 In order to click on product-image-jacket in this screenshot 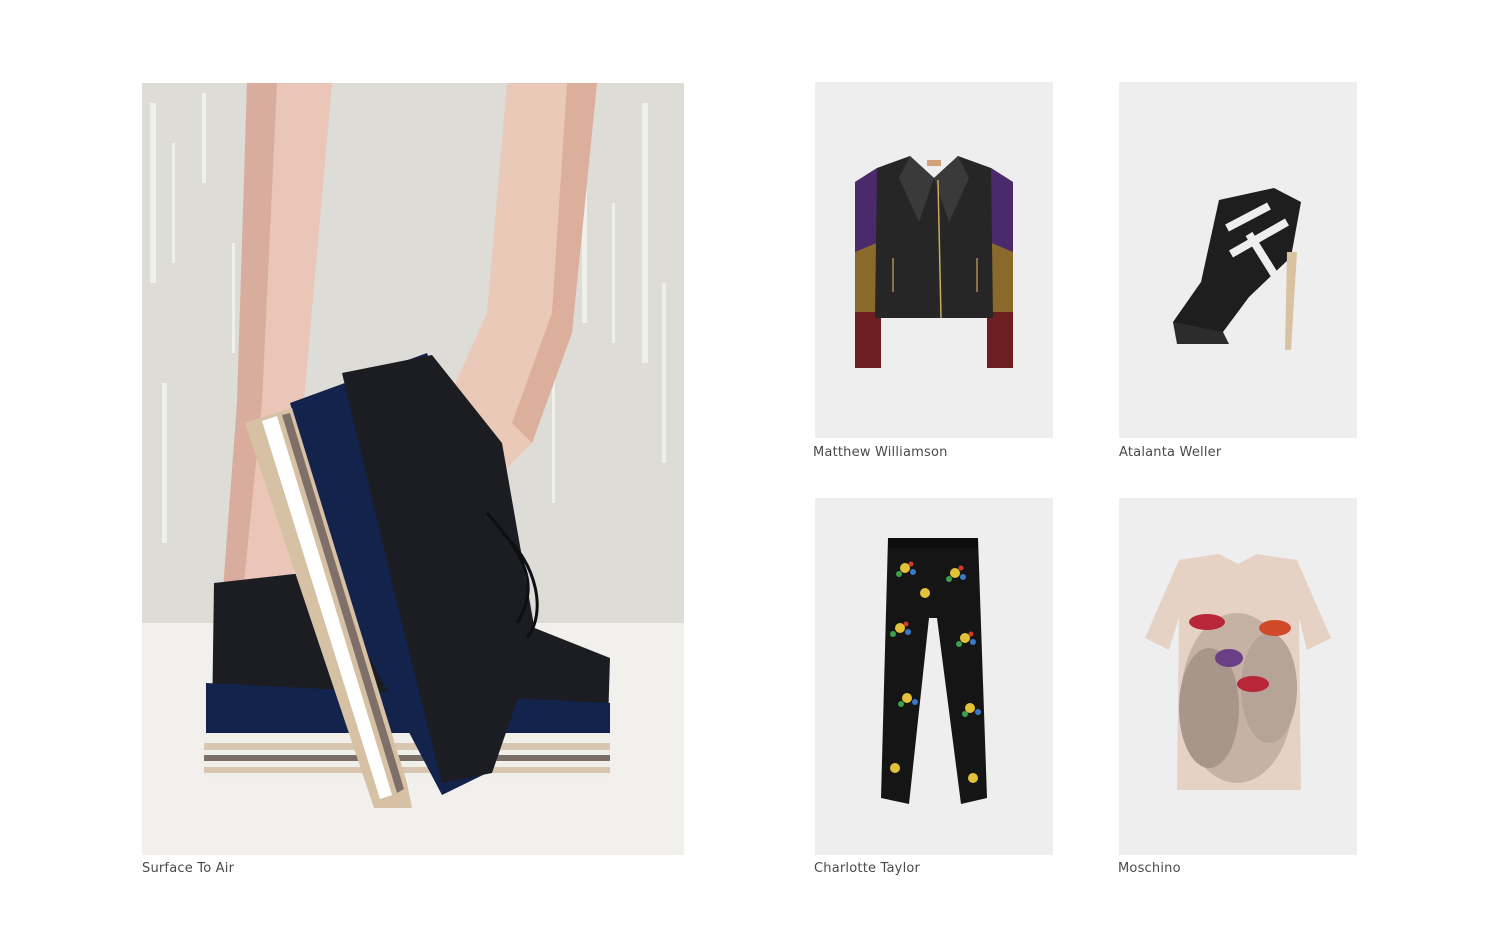, I will do `click(934, 260)`.